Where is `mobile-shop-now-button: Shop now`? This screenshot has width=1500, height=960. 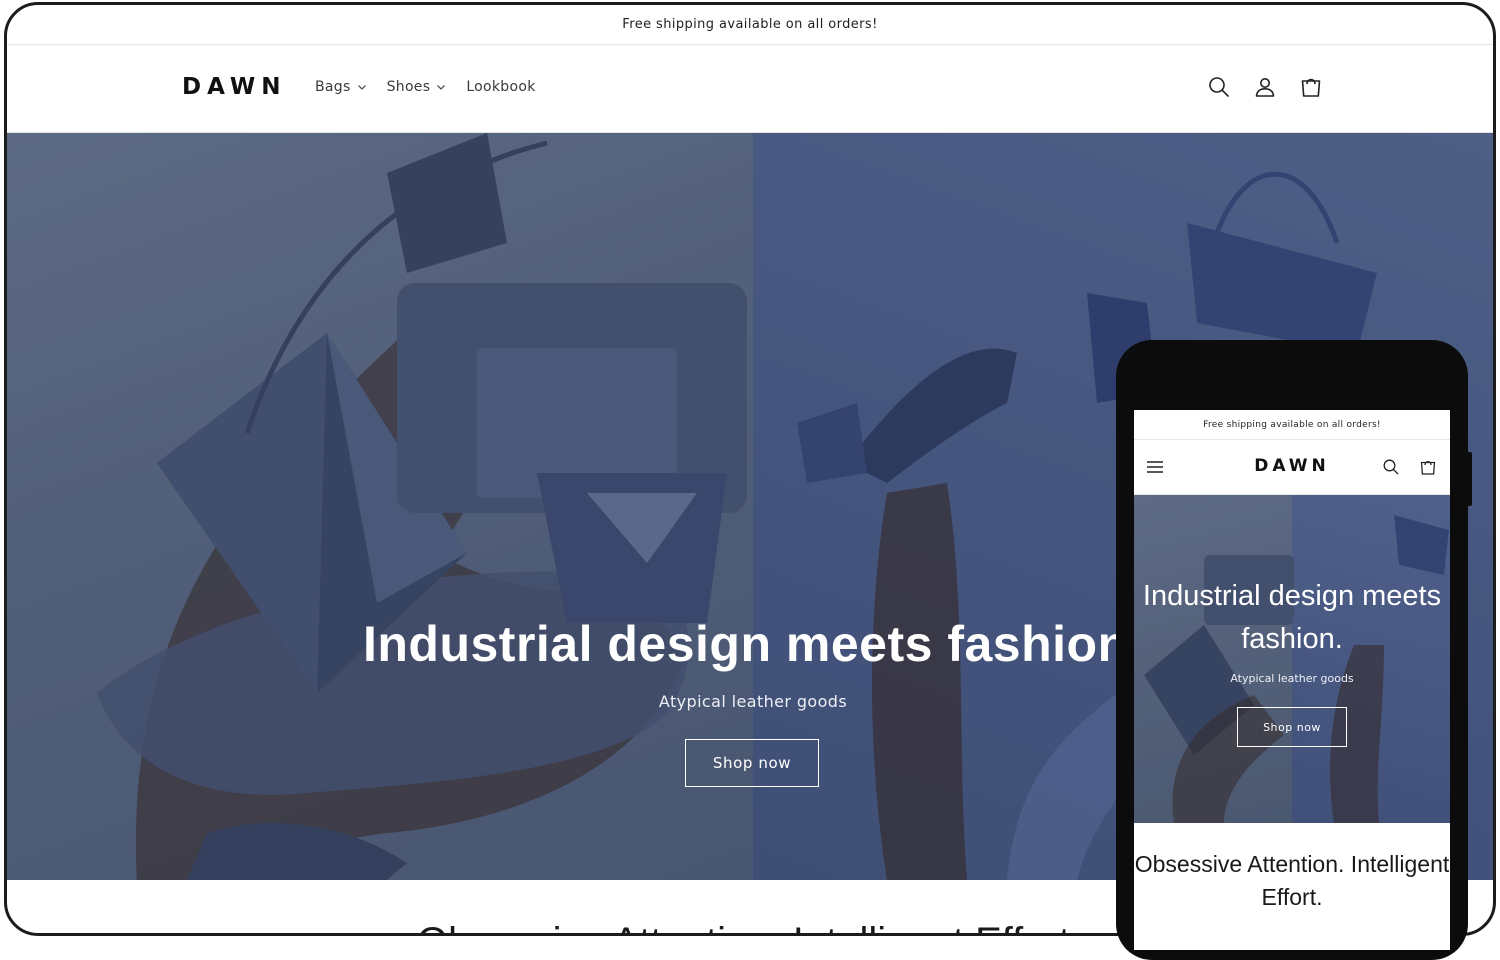
mobile-shop-now-button: Shop now is located at coordinates (1292, 727).